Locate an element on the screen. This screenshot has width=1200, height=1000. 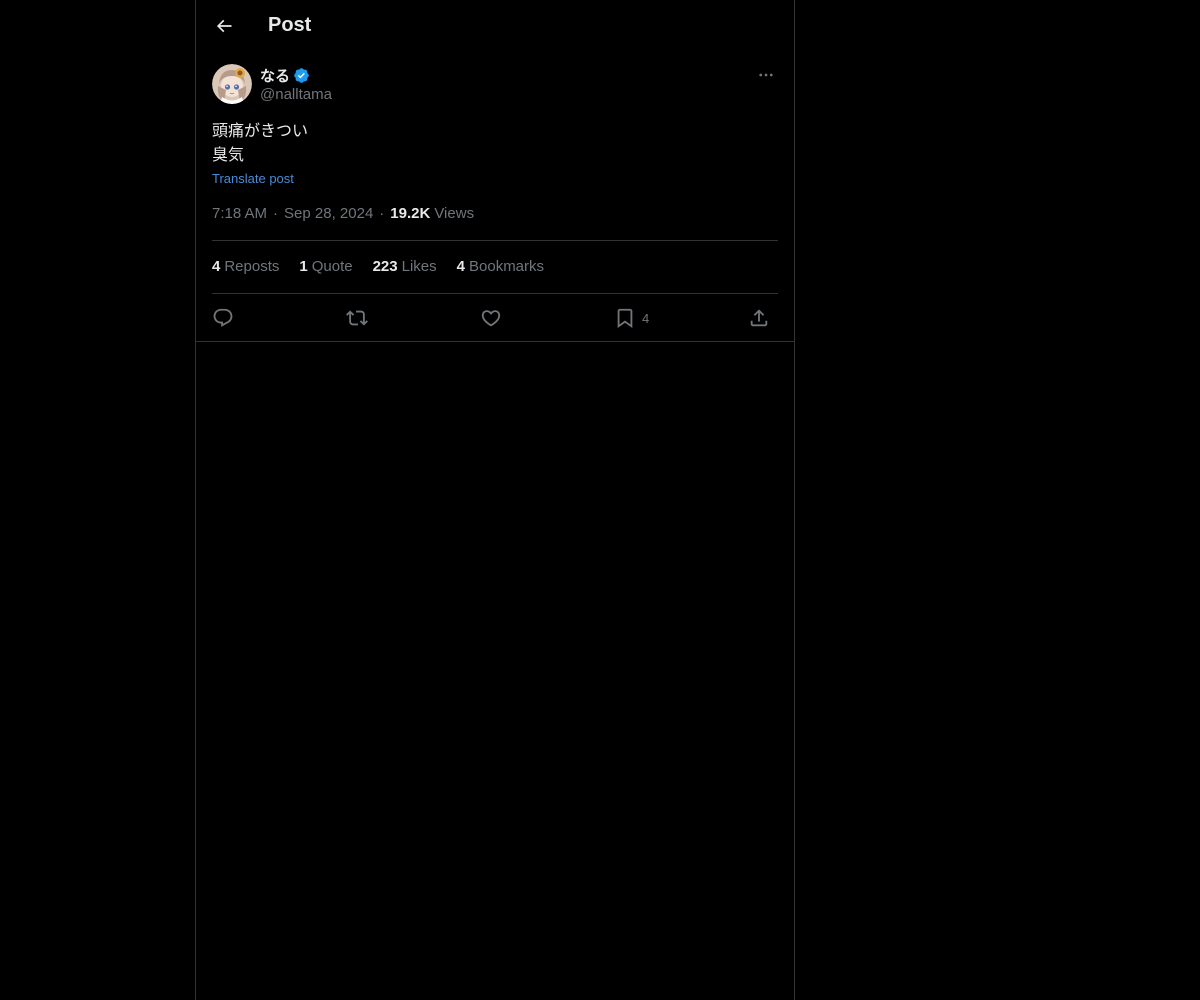
author-name-row: なる is located at coordinates (285, 75).